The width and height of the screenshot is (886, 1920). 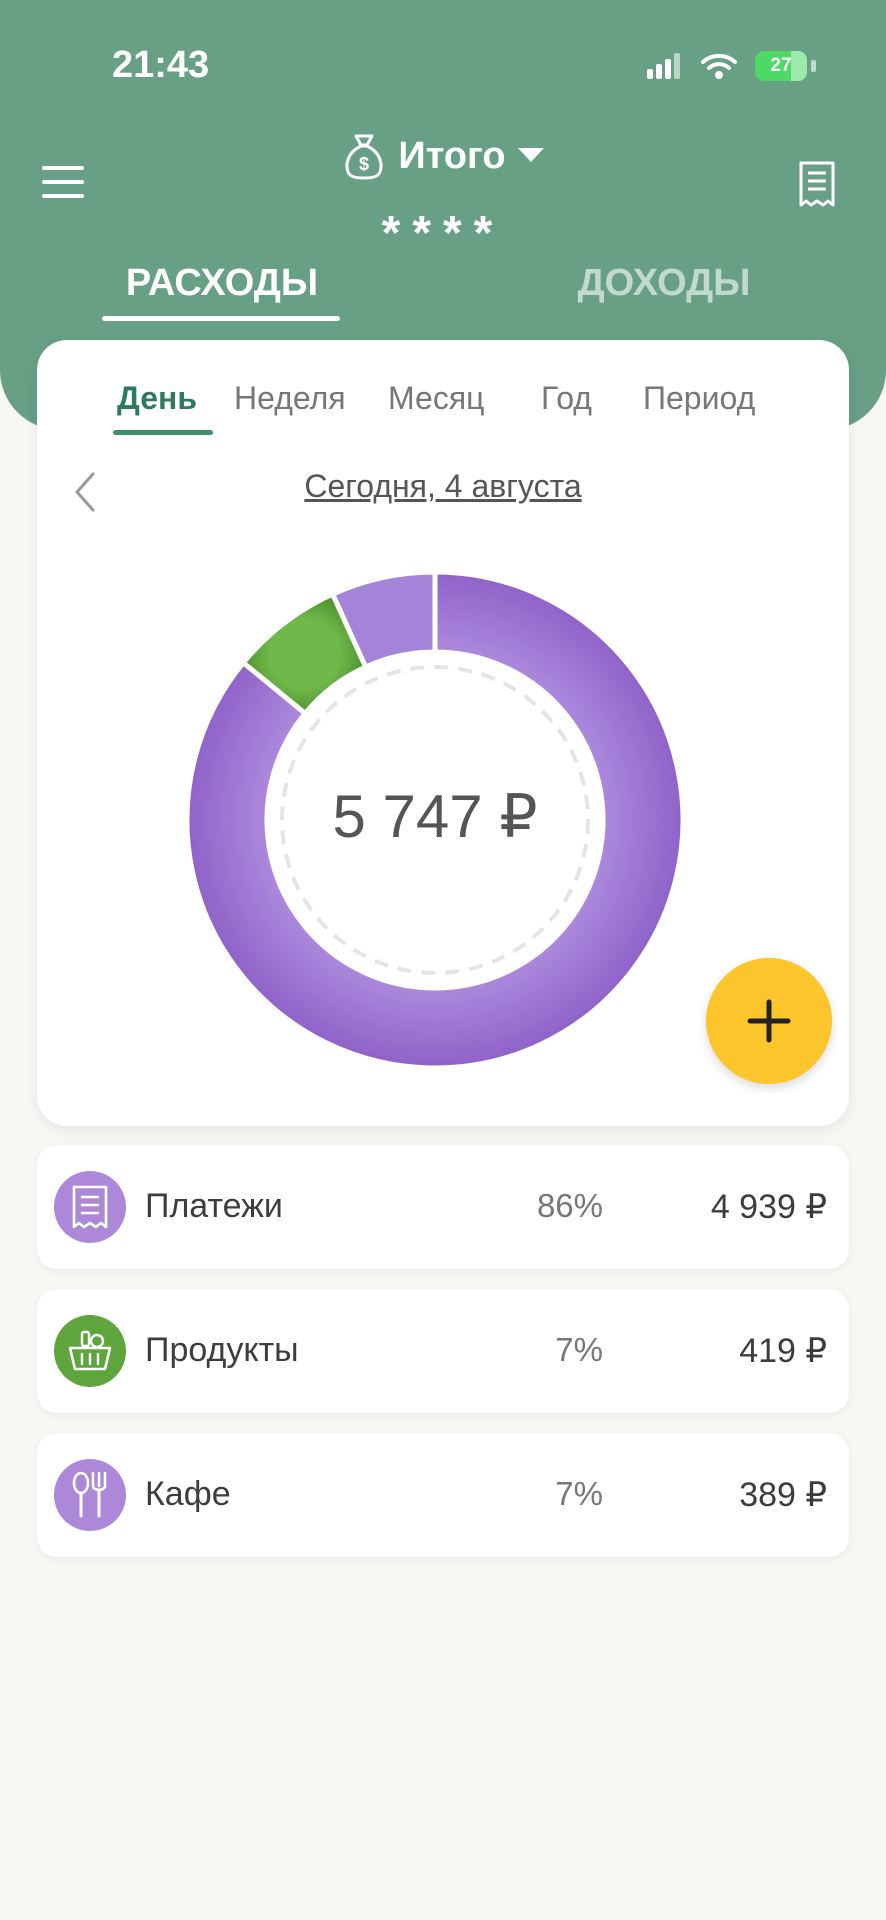 I want to click on account-selector: $ Итого, so click(x=443, y=156).